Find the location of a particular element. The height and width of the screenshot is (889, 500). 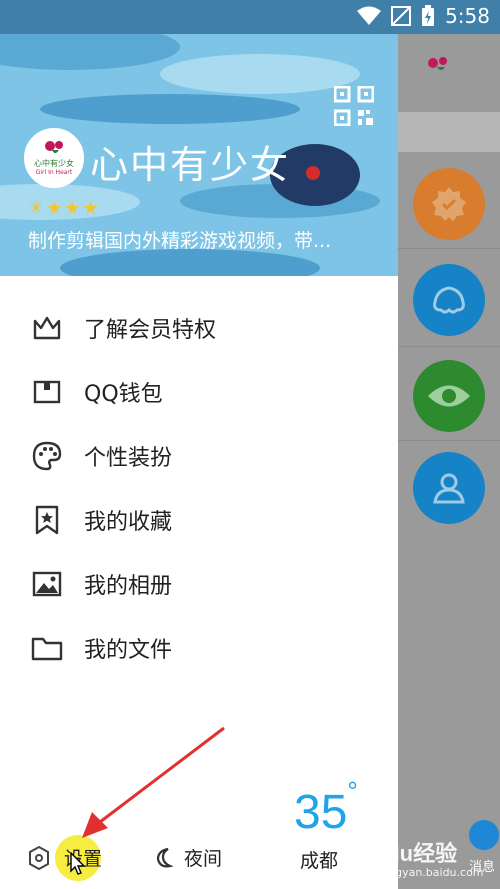

watermark: Baidu经验 is located at coordinates (405, 853).